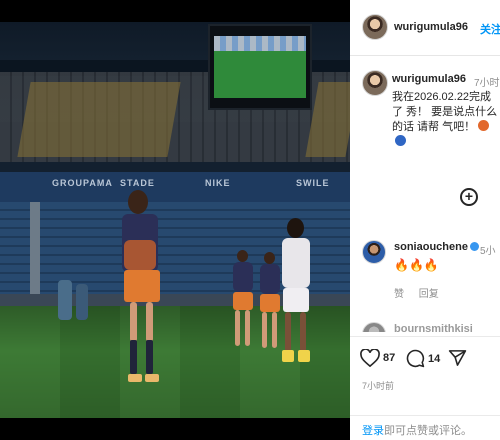  I want to click on comment-icon, so click(415, 358).